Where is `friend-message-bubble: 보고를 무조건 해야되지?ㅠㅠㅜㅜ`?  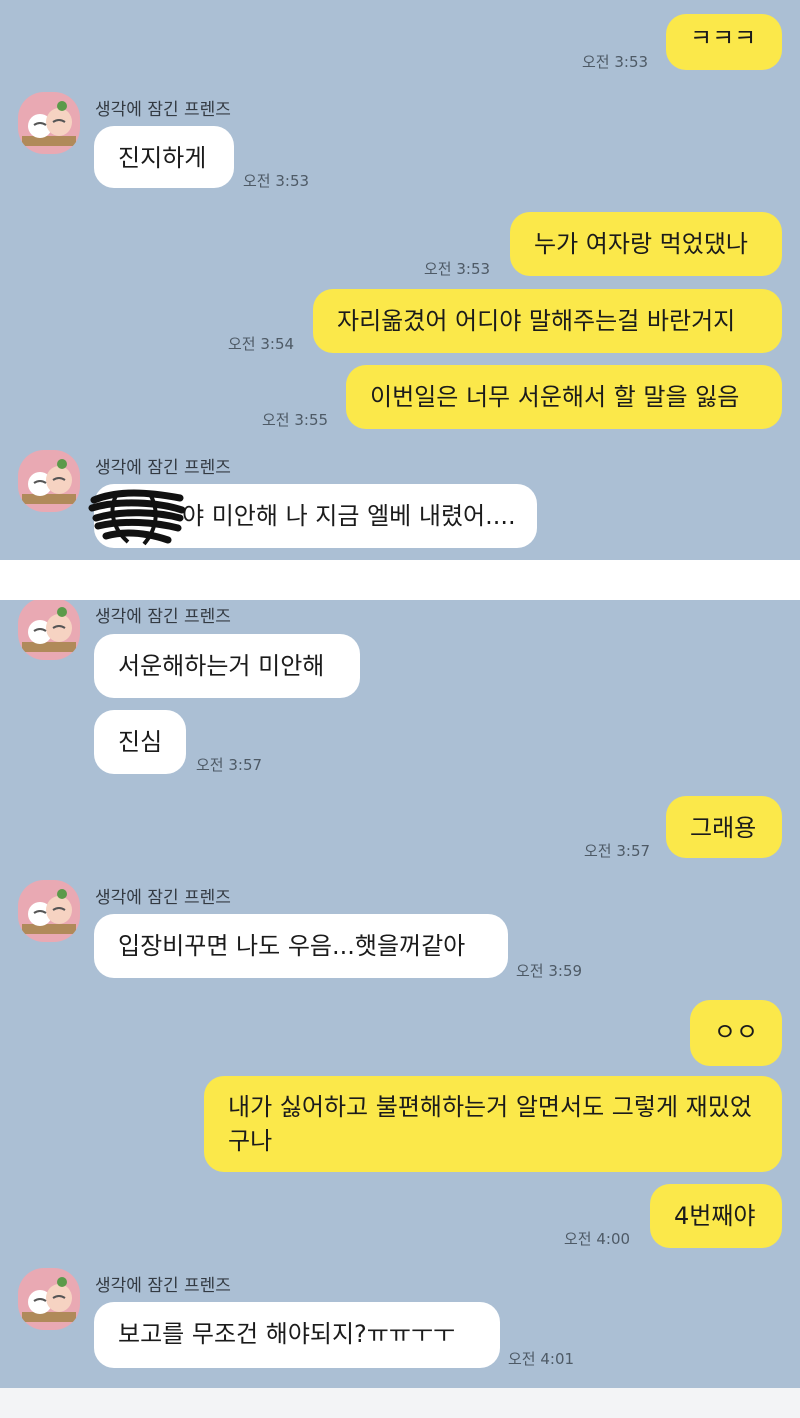 friend-message-bubble: 보고를 무조건 해야되지?ㅠㅠㅜㅜ is located at coordinates (297, 1335).